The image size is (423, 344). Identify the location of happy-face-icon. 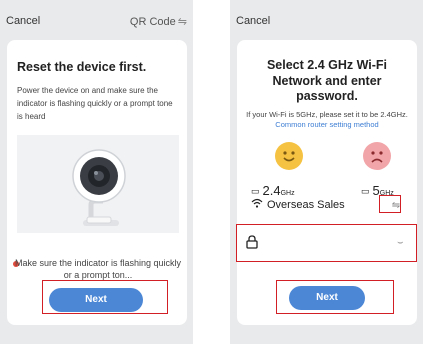
(289, 156).